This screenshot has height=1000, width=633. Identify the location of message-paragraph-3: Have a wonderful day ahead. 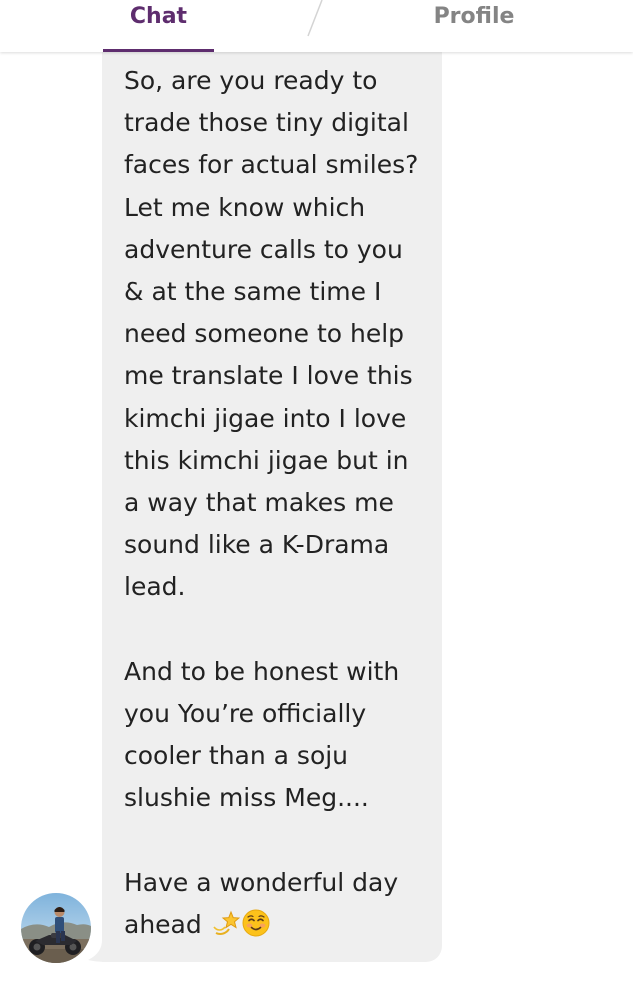
(276, 904).